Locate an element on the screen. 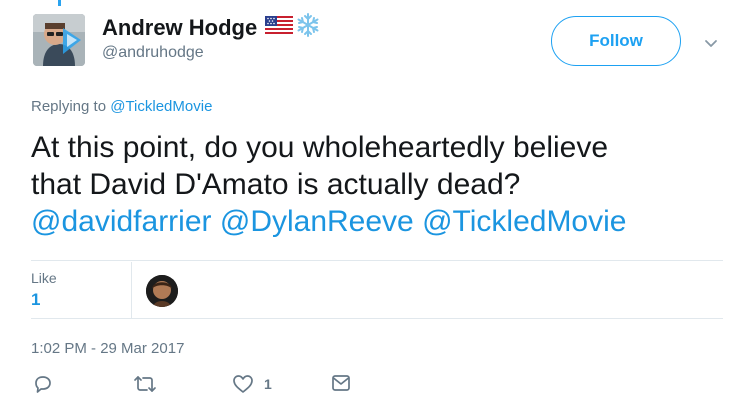  mention-link-dylanreeve: @DylanReeve is located at coordinates (317, 221).